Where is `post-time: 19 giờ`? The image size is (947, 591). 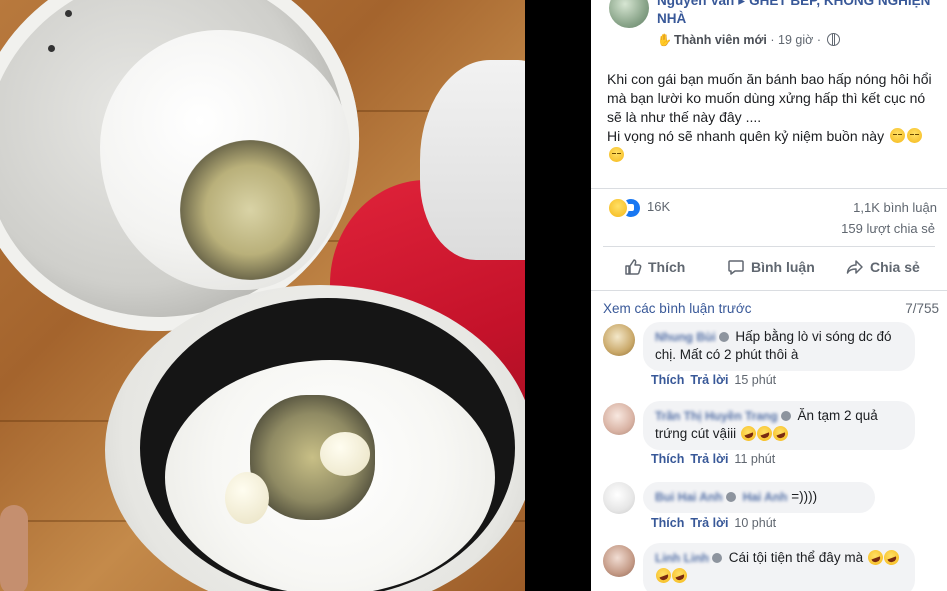 post-time: 19 giờ is located at coordinates (795, 40).